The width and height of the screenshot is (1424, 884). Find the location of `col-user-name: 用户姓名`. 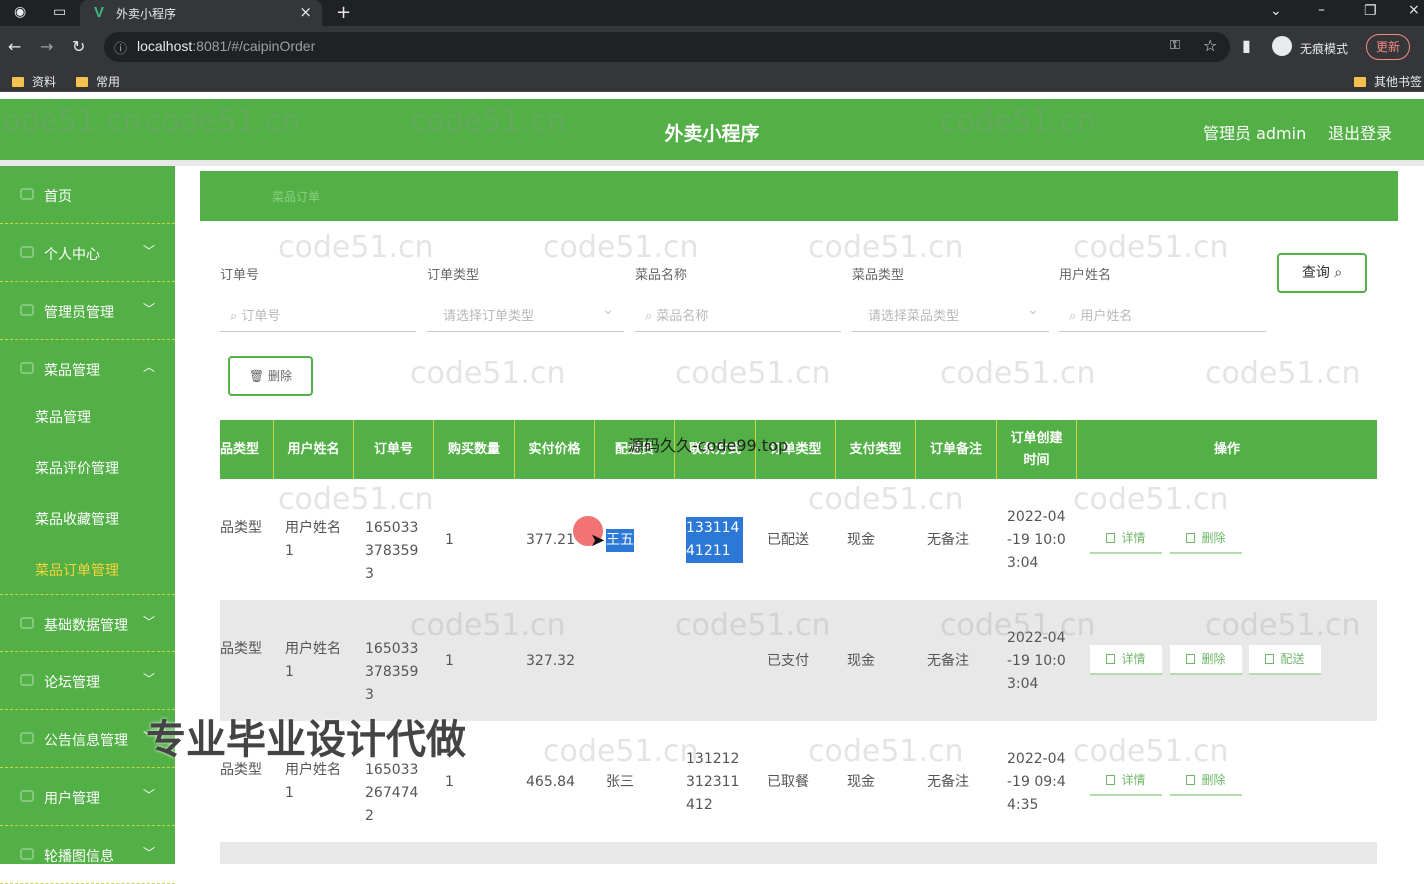

col-user-name: 用户姓名 is located at coordinates (314, 449).